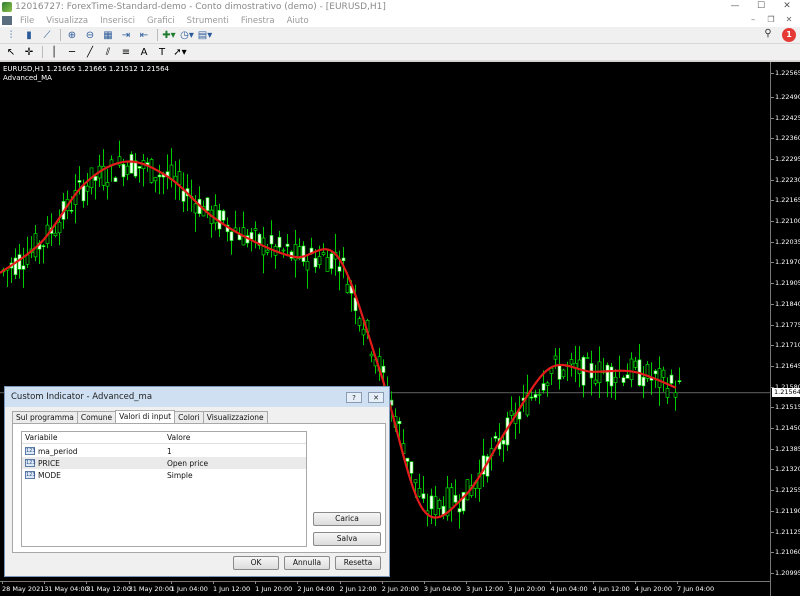 The width and height of the screenshot is (800, 596). What do you see at coordinates (771, 20) in the screenshot?
I see `mdi-restore-button: ❐` at bounding box center [771, 20].